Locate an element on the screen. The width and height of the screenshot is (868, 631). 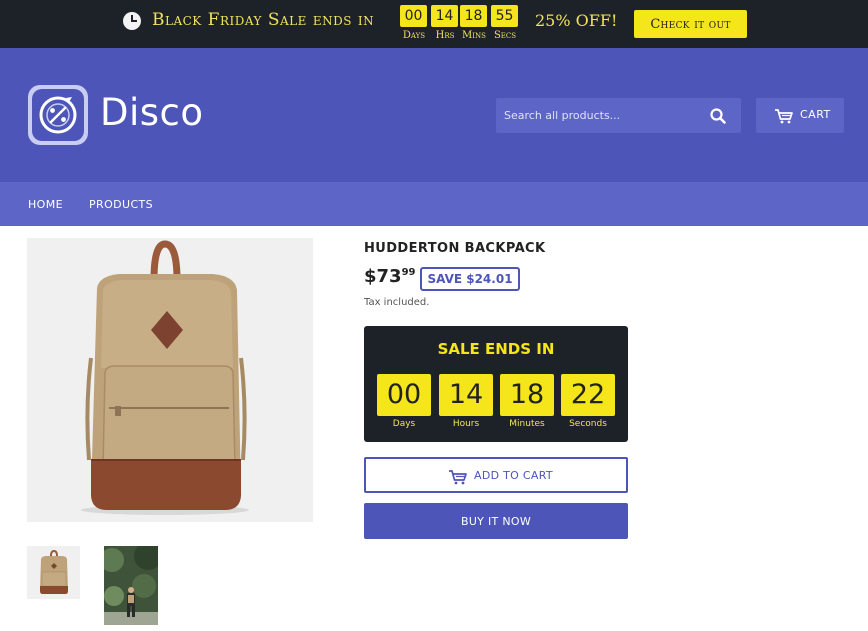
thumbnail-lifestyle is located at coordinates (131, 585).